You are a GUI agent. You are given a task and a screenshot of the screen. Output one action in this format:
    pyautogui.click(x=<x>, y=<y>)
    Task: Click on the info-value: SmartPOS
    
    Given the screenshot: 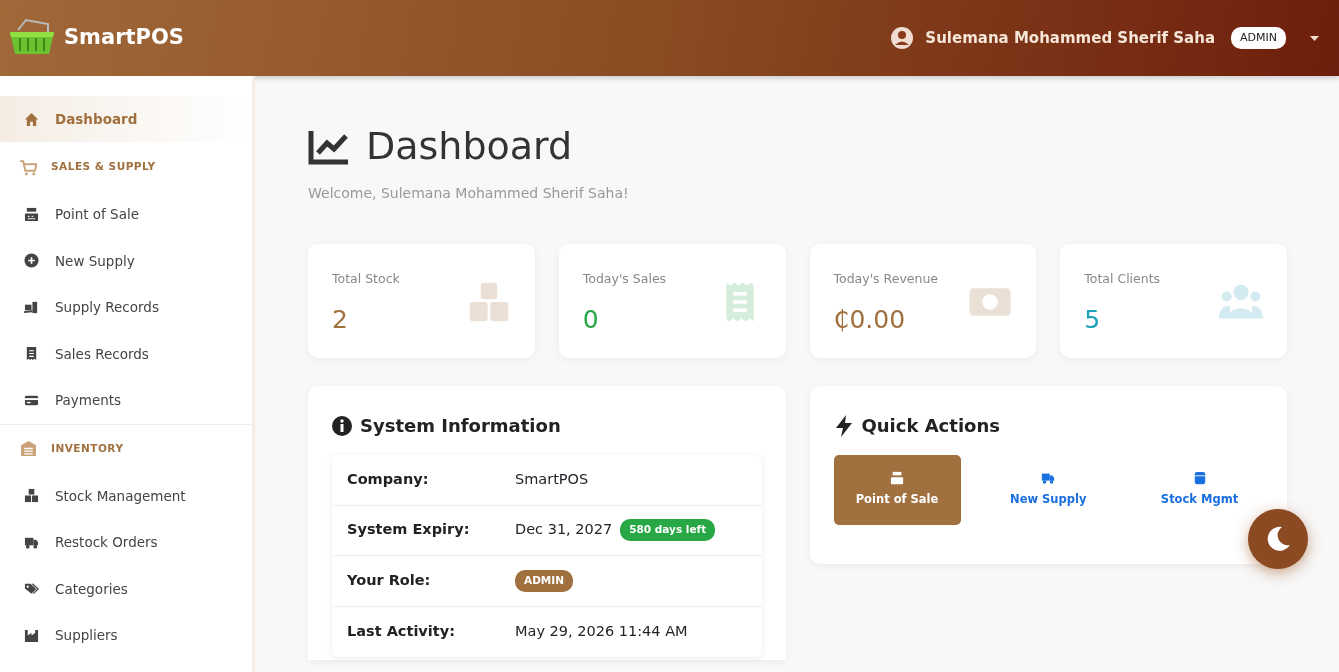 What is the action you would take?
    pyautogui.click(x=552, y=479)
    